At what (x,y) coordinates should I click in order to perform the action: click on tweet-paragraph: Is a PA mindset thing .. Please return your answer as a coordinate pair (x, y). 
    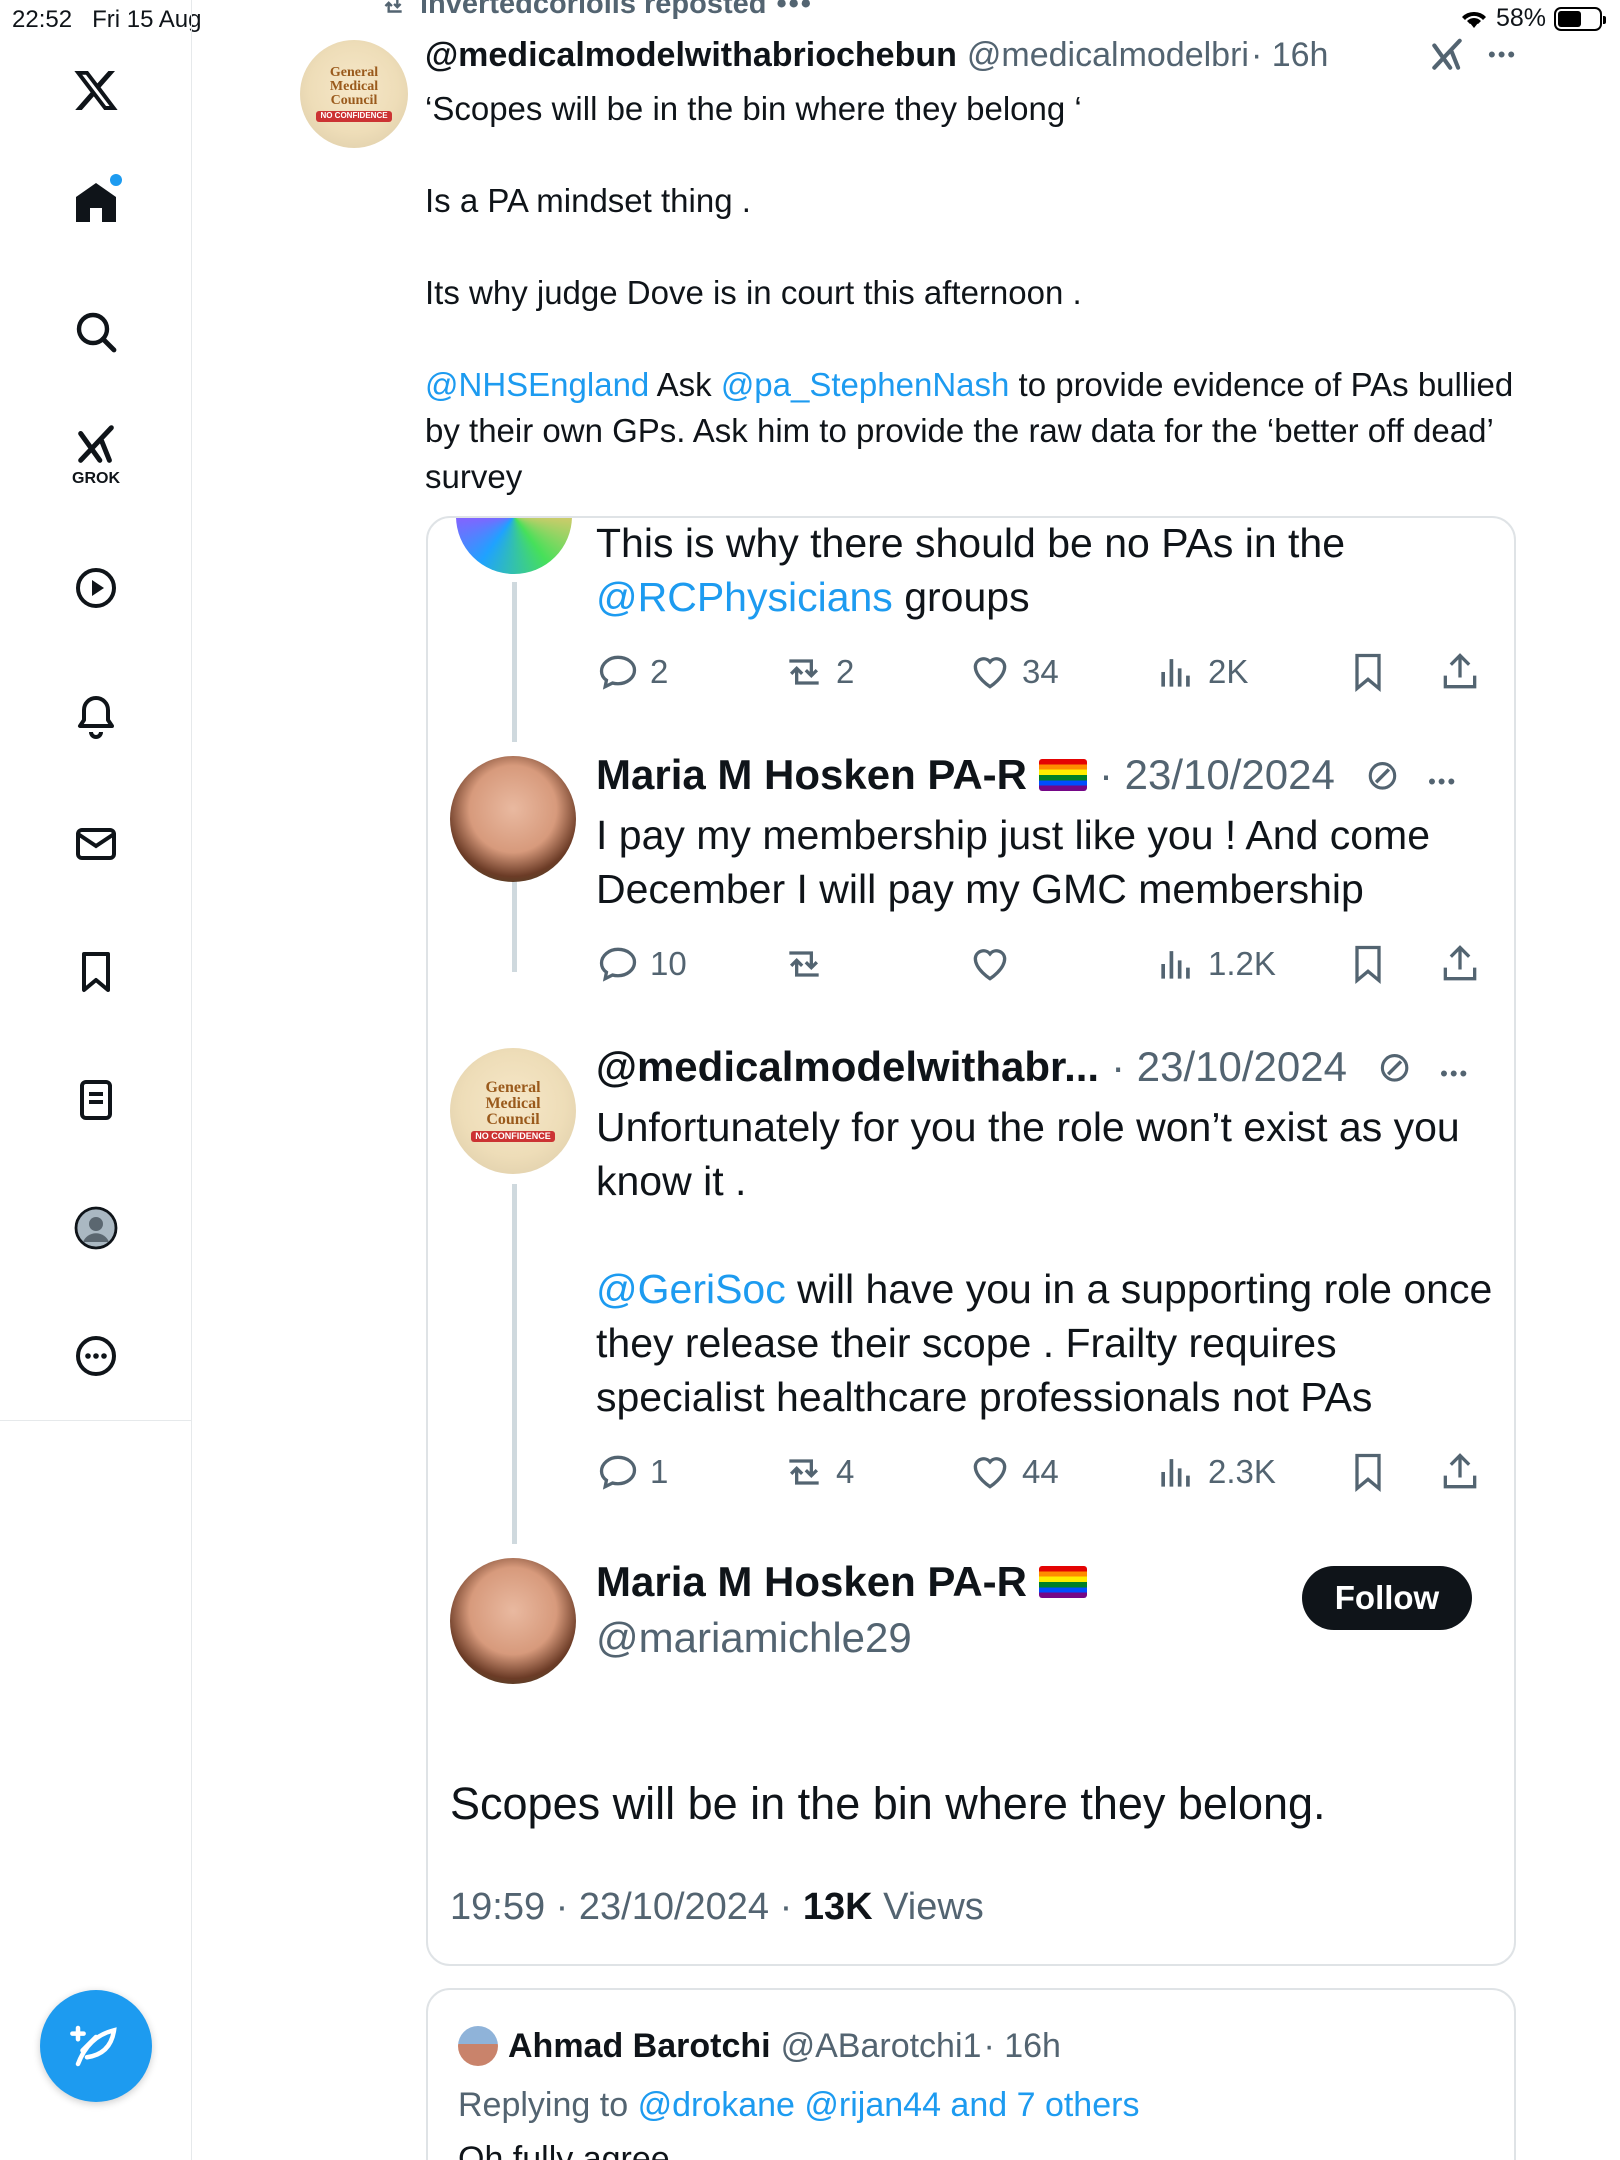
    Looking at the image, I should click on (588, 200).